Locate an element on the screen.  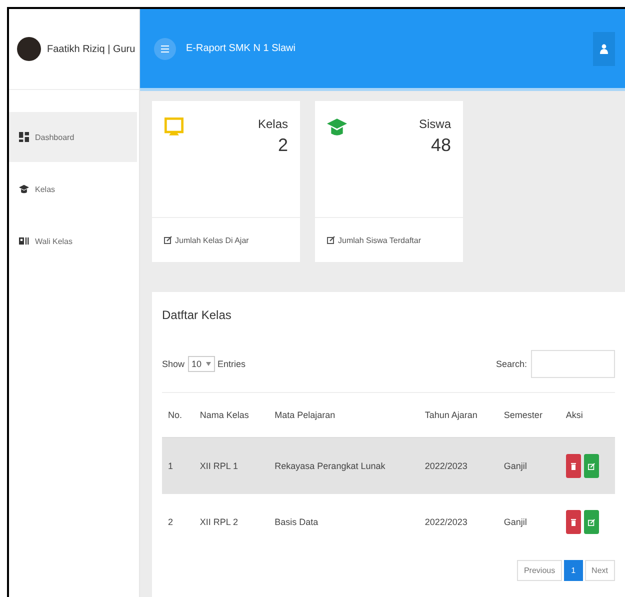
pagination-button: Next is located at coordinates (599, 570).